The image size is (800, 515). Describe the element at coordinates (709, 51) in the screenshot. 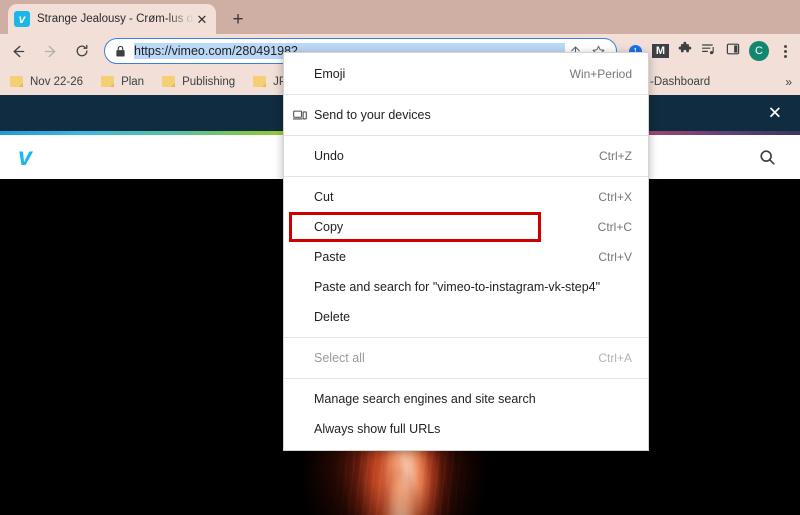

I see `playlist-icon` at that location.